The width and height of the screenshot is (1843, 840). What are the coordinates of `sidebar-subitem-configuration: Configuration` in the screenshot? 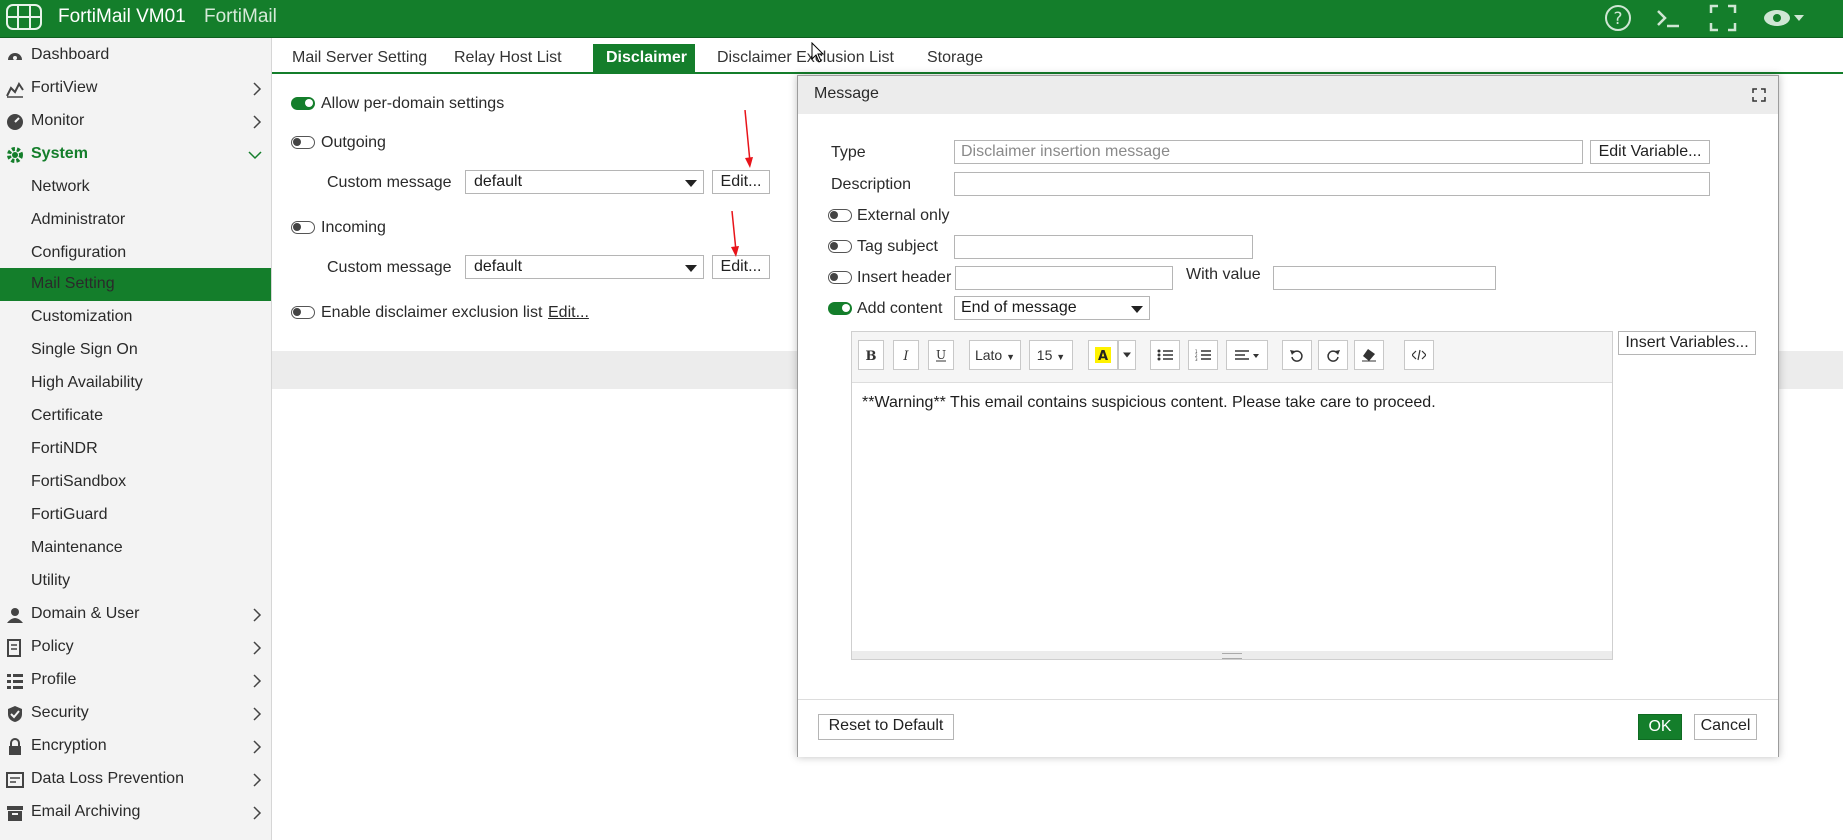 It's located at (135, 253).